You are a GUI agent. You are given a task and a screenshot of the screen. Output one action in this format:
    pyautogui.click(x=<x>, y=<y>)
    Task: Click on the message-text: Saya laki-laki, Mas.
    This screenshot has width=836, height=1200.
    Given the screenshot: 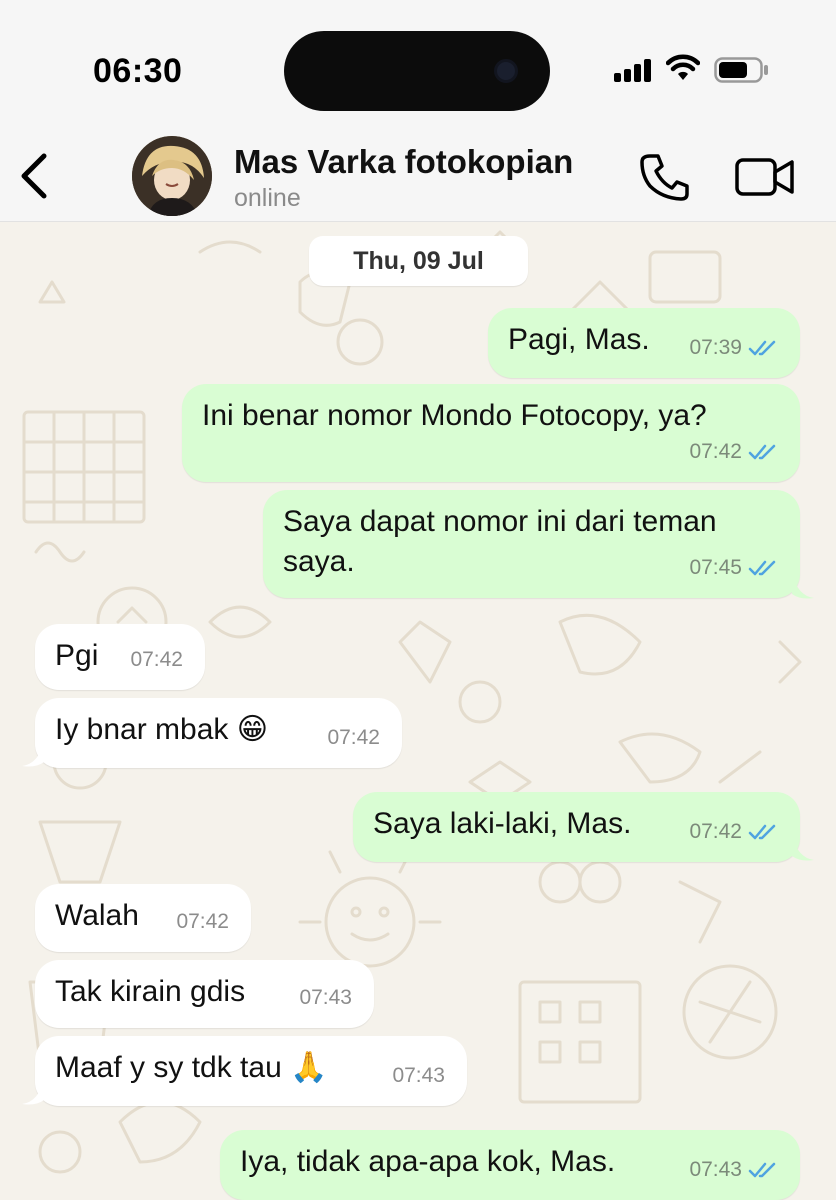 What is the action you would take?
    pyautogui.click(x=502, y=823)
    